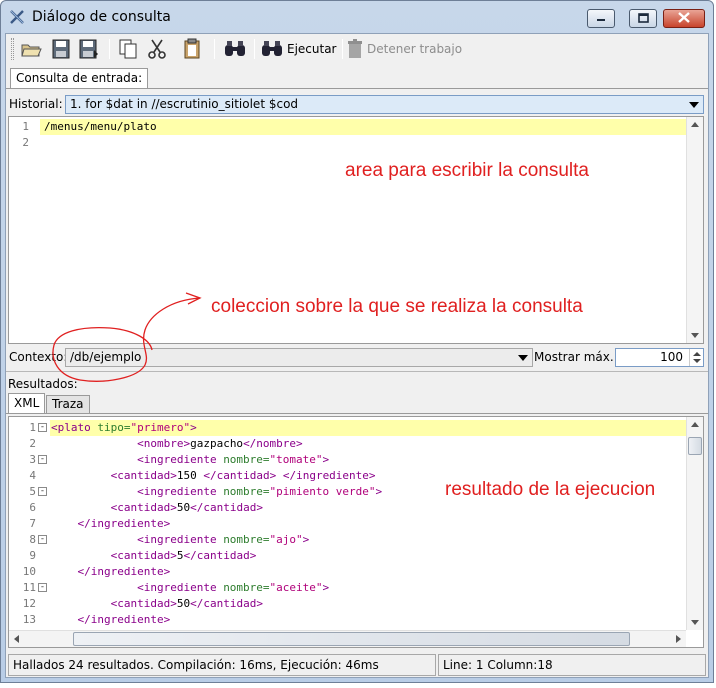 This screenshot has height=688, width=716. Describe the element at coordinates (659, 357) in the screenshot. I see `max-results-spinner: 100` at that location.